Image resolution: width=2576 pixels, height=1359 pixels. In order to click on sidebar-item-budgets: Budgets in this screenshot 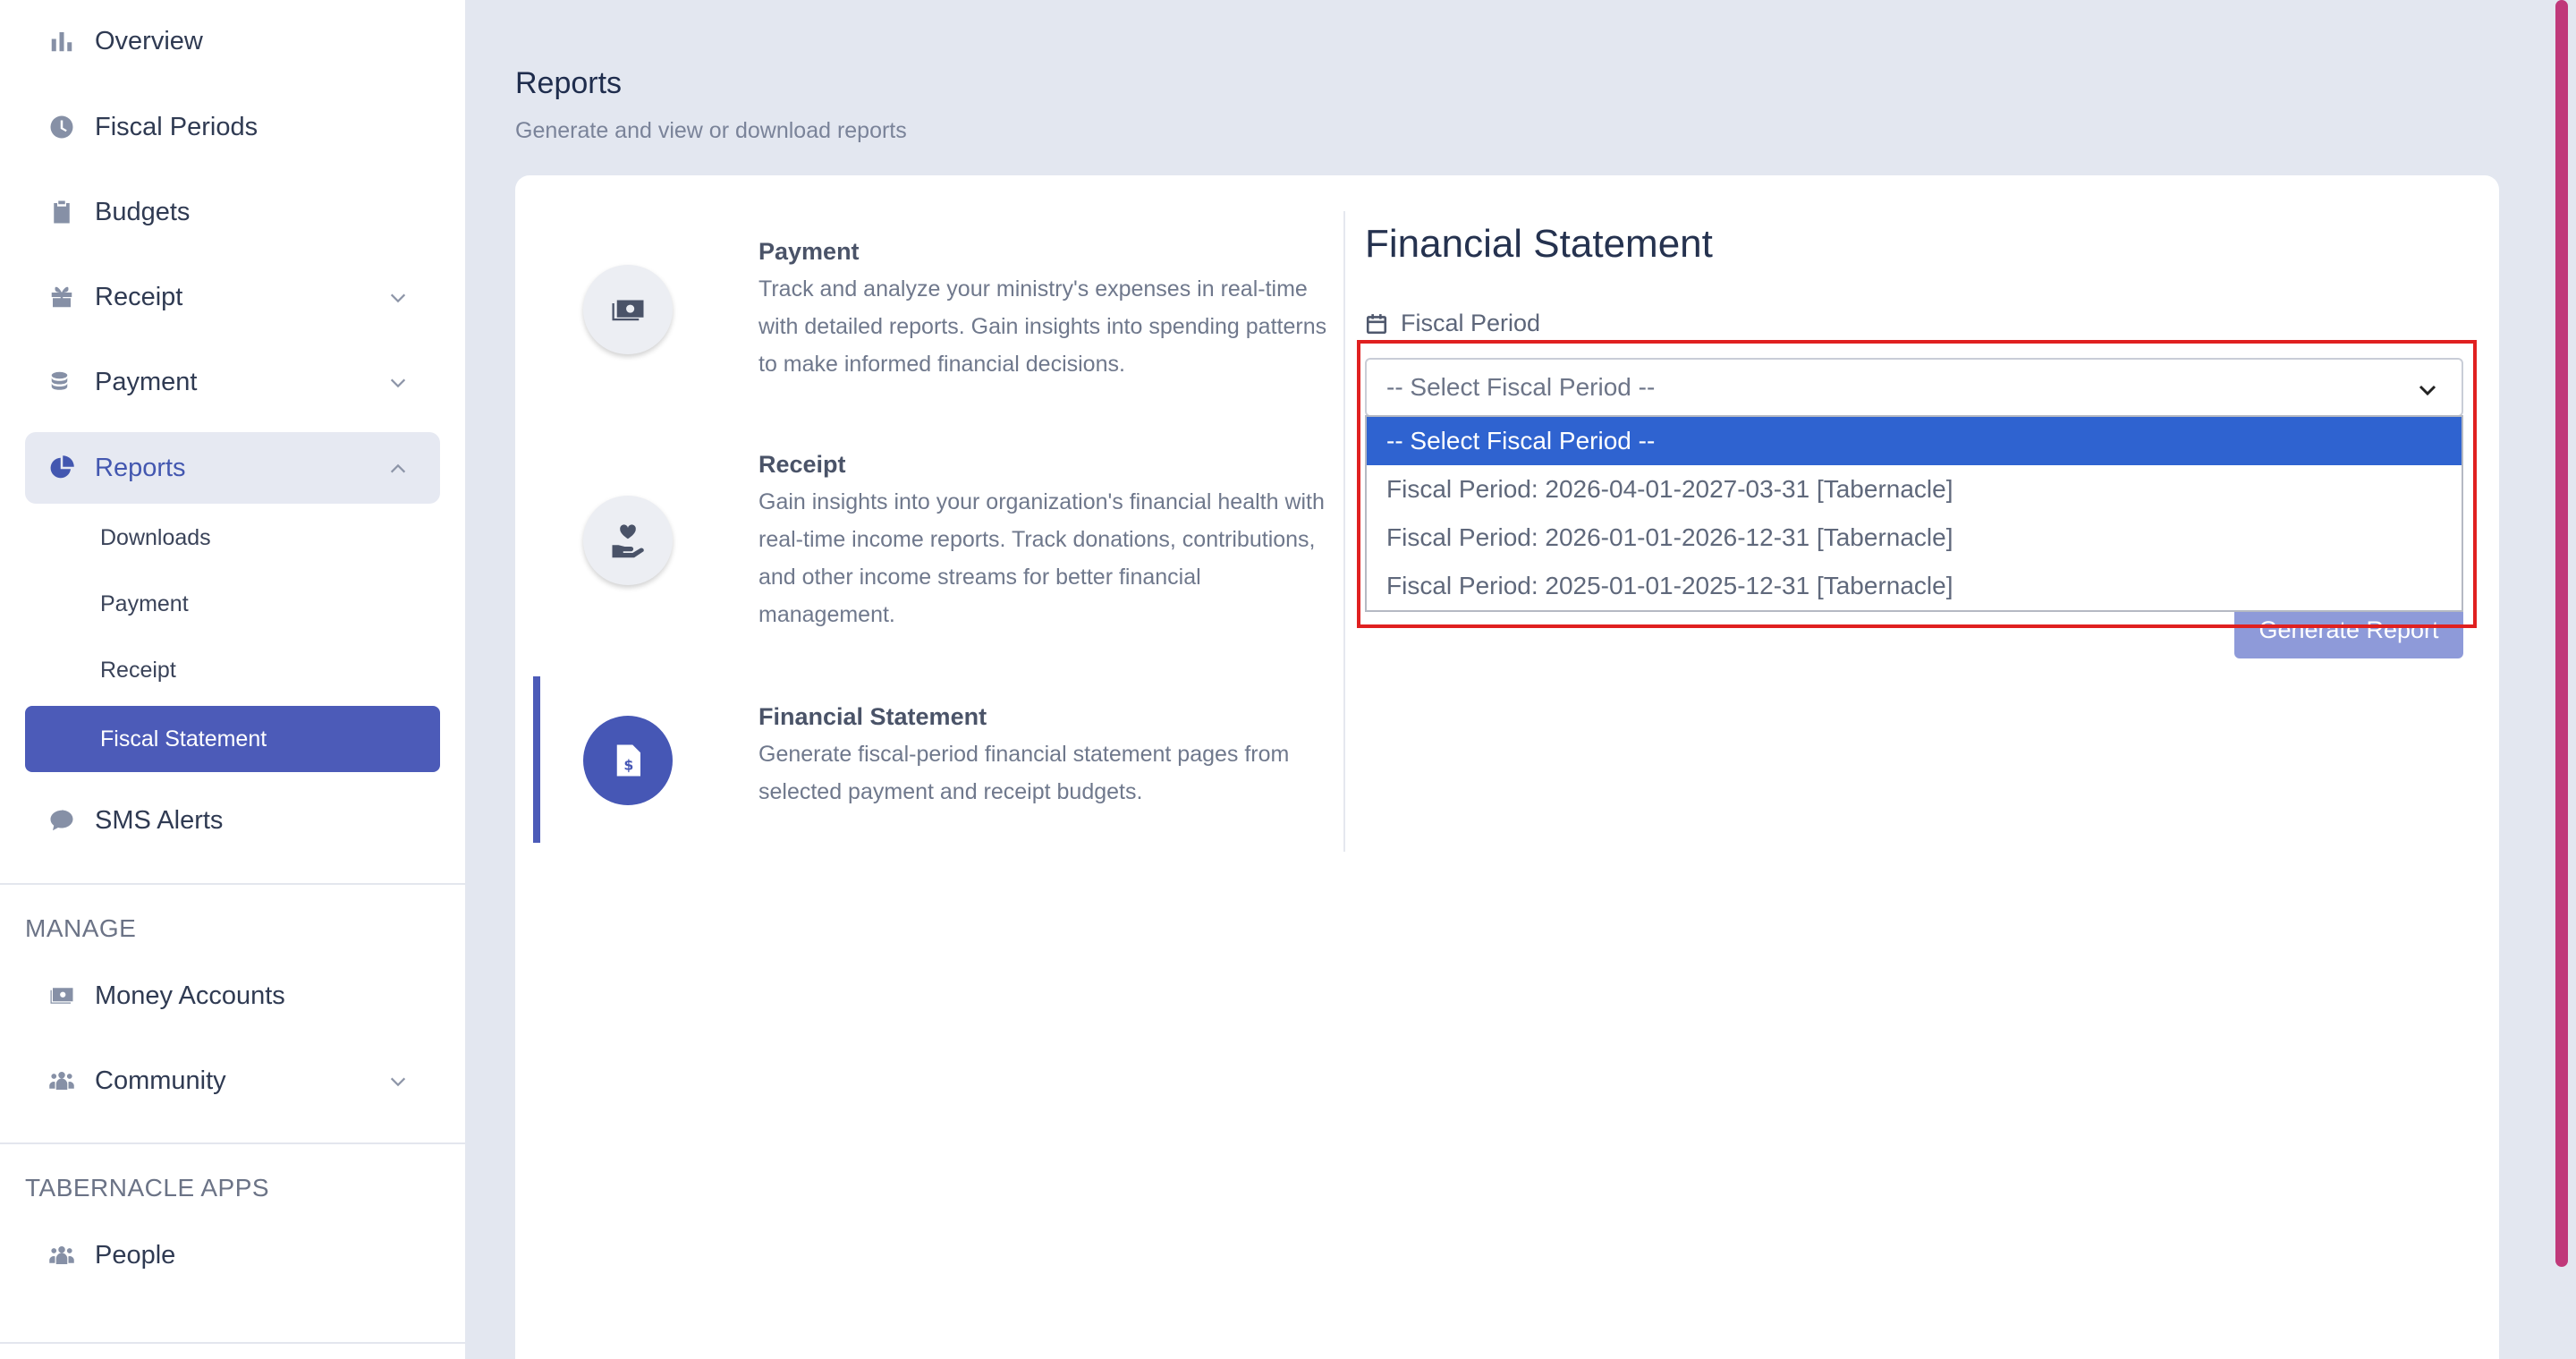, I will do `click(232, 212)`.